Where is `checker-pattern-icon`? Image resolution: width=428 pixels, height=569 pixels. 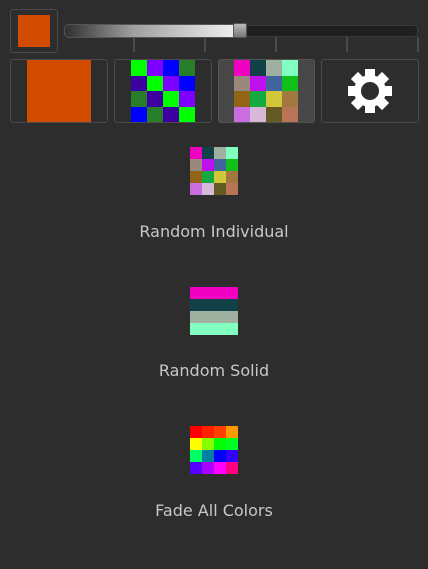
checker-pattern-icon is located at coordinates (163, 91).